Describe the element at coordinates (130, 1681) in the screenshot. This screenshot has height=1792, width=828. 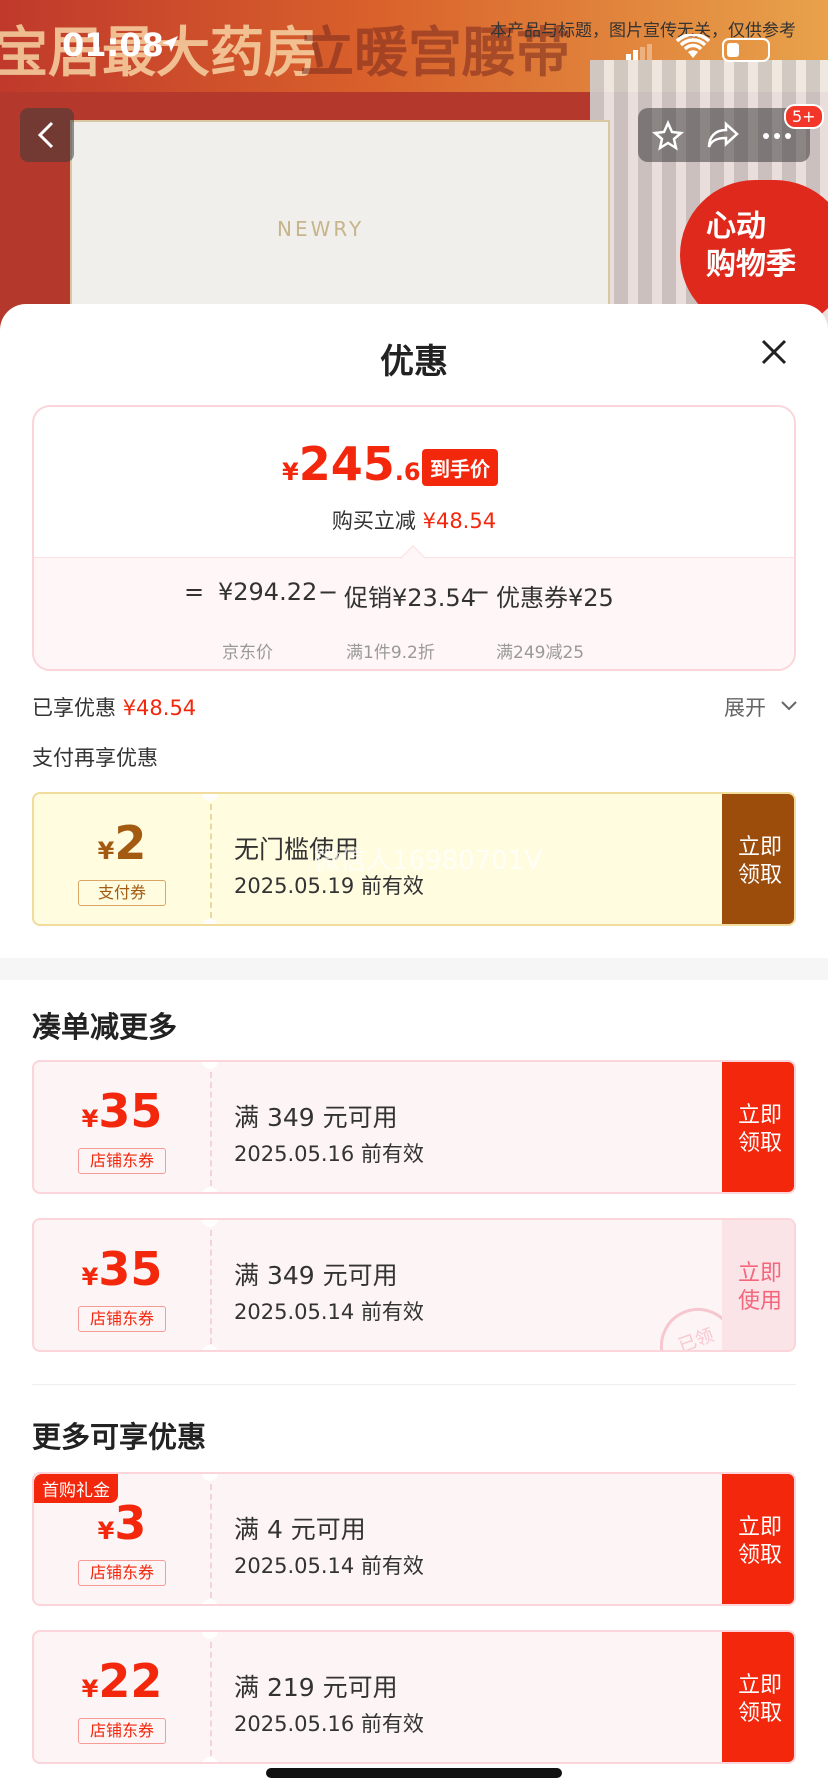
I see `coupon-num: 22` at that location.